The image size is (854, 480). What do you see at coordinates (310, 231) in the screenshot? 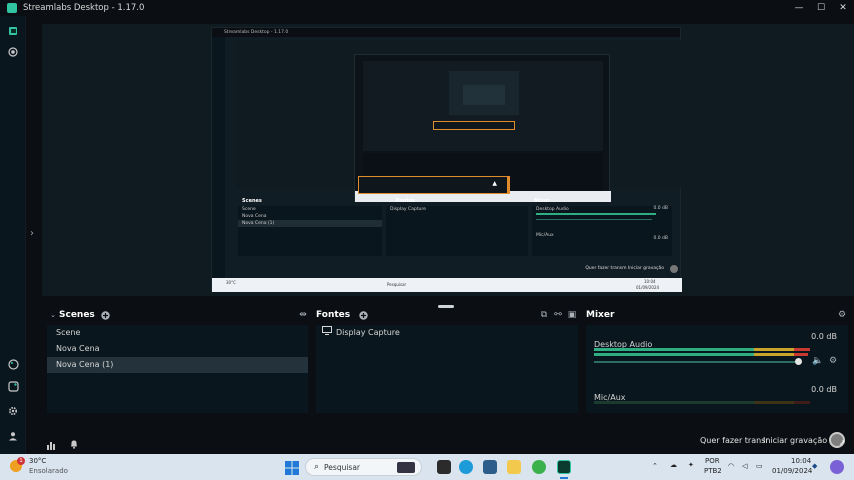
I see `nested-scenes-panel: Scene Nova Cena Nova Cena (1)` at bounding box center [310, 231].